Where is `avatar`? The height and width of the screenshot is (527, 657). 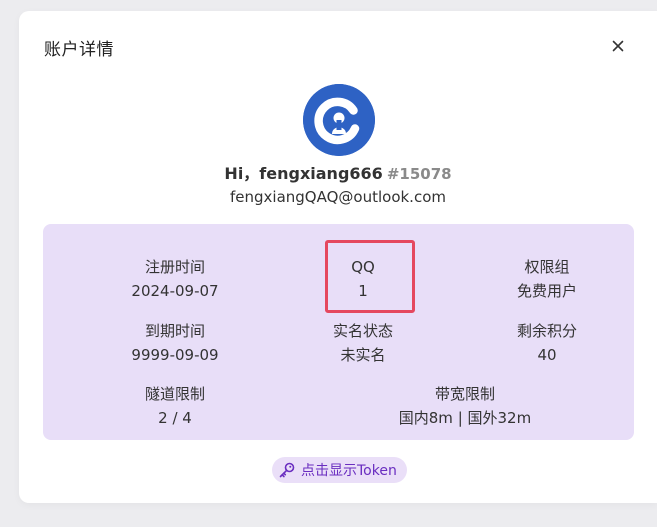
avatar is located at coordinates (339, 120).